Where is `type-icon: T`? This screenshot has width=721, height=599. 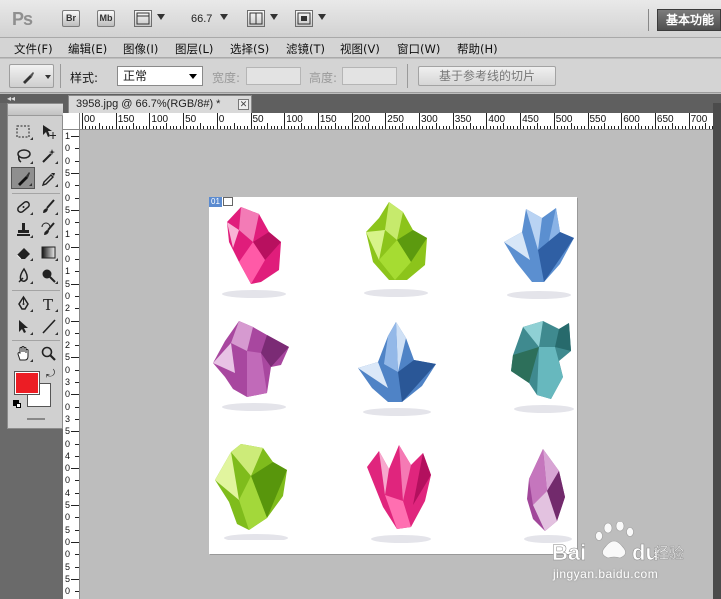 type-icon: T is located at coordinates (48, 303).